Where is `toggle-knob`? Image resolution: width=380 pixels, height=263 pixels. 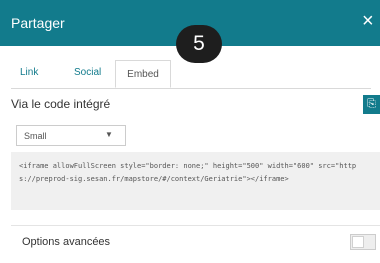
toggle-knob is located at coordinates (358, 242).